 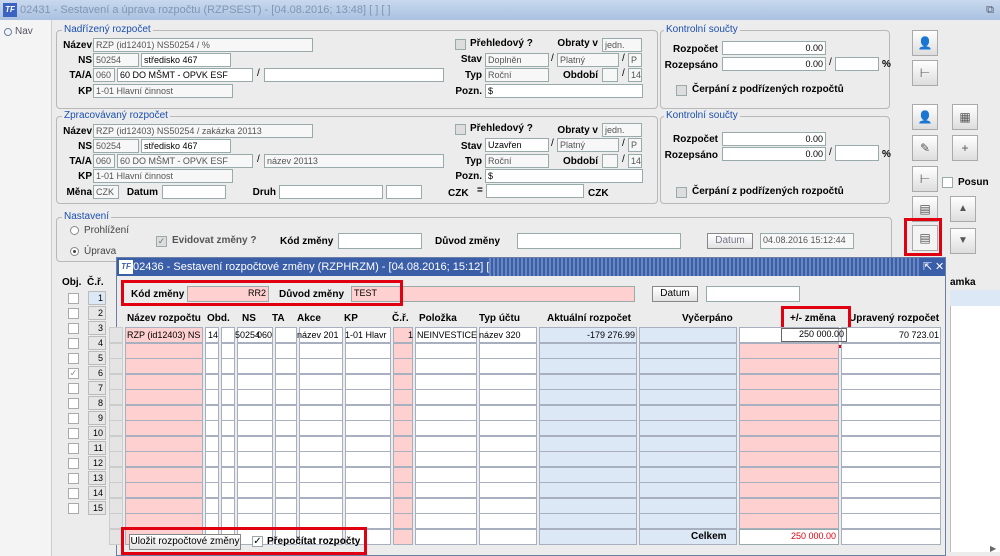 What do you see at coordinates (622, 45) in the screenshot?
I see `obraty-field: jedn.` at bounding box center [622, 45].